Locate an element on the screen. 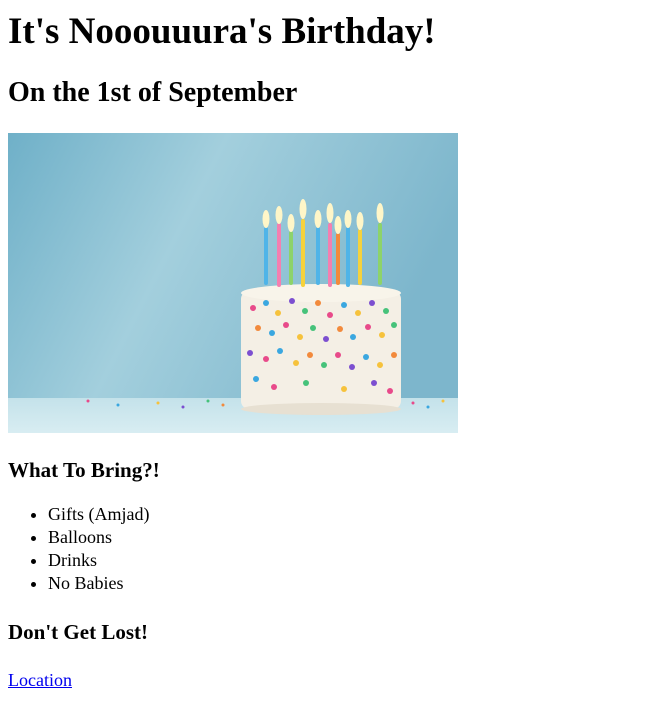  date-subtitle: On the 1st of September is located at coordinates (153, 92).